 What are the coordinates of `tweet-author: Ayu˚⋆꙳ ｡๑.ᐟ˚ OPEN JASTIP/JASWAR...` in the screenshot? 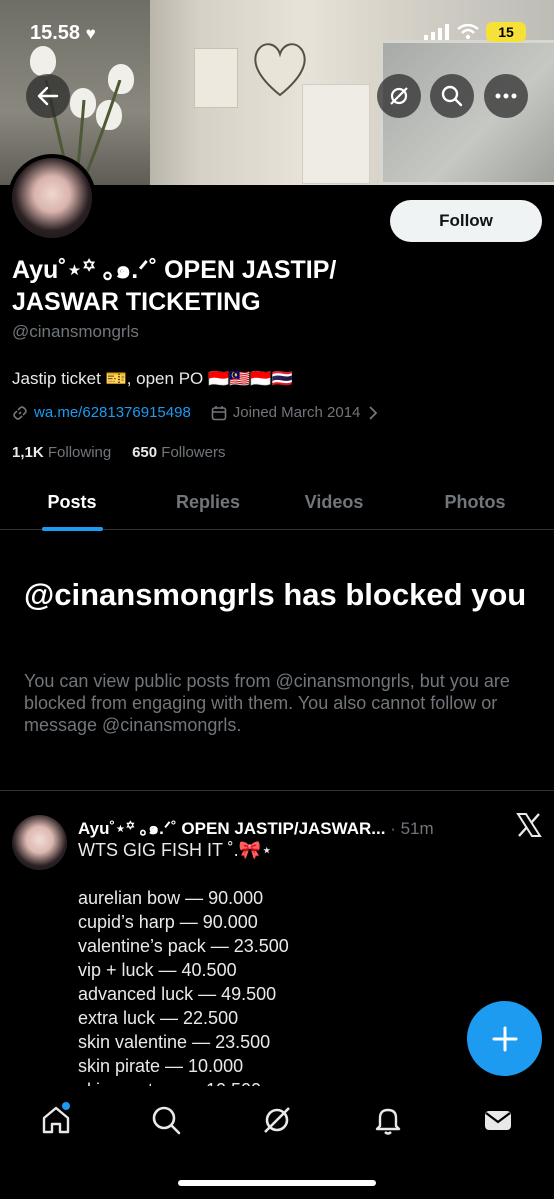 It's located at (231, 828).